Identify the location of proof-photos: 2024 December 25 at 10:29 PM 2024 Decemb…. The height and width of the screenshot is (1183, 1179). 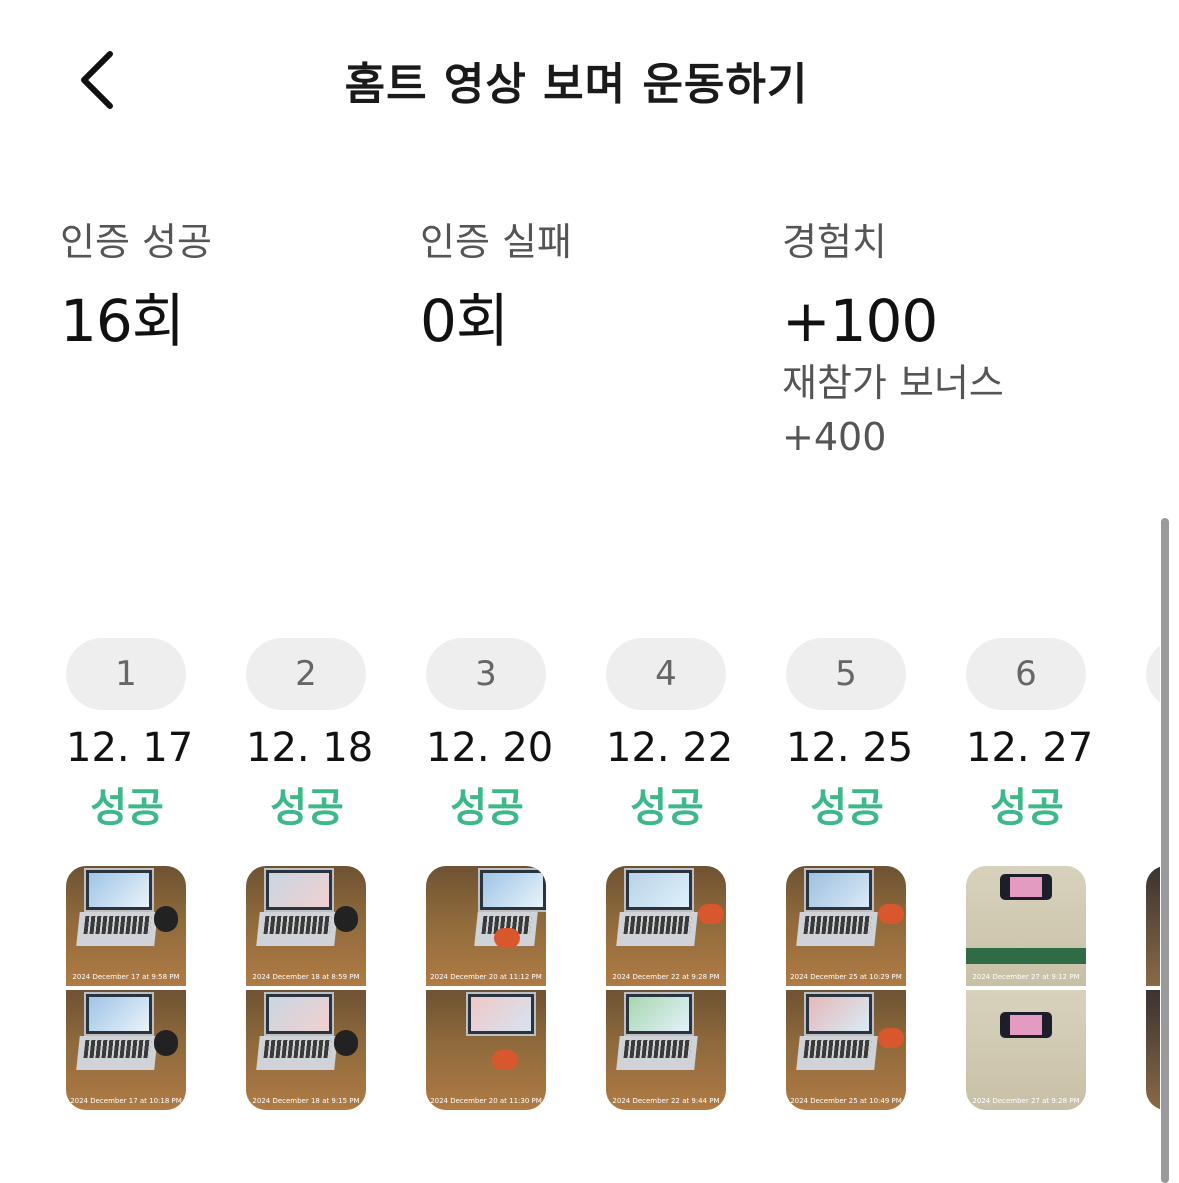
(846, 988).